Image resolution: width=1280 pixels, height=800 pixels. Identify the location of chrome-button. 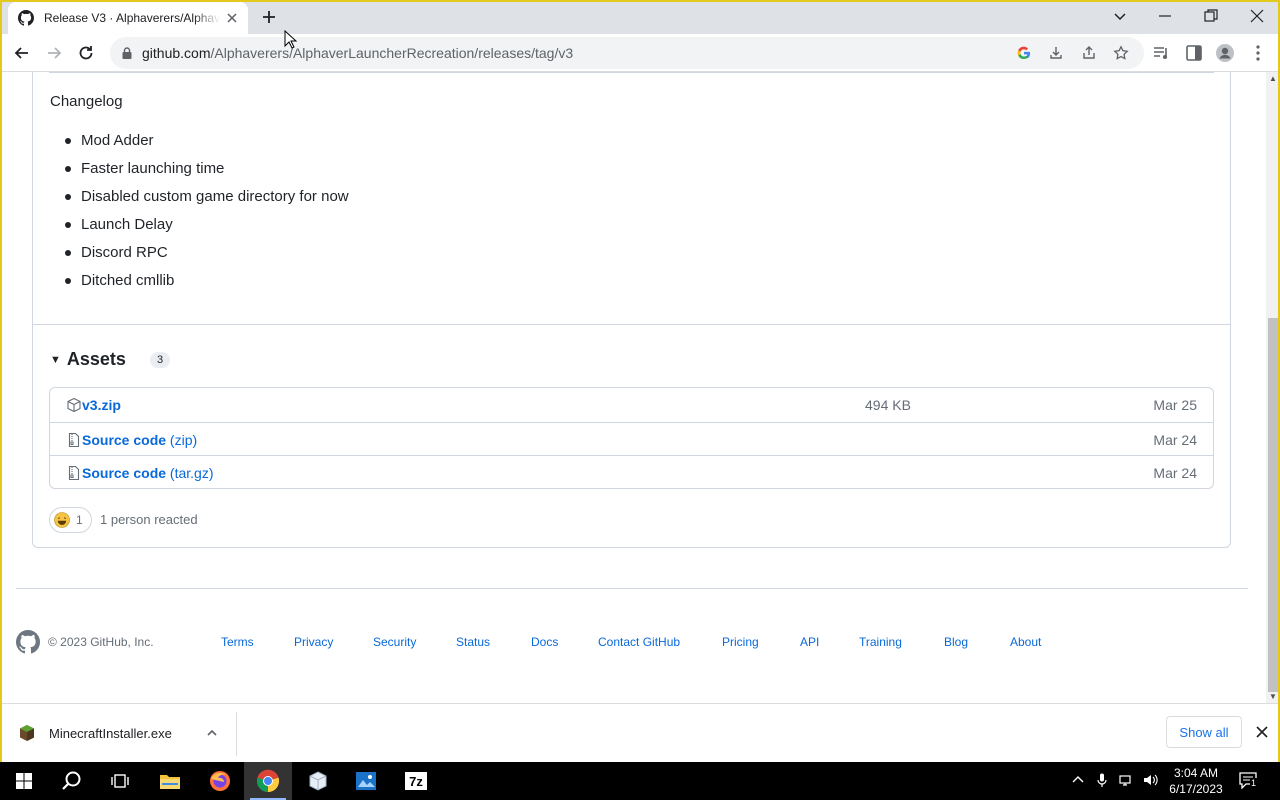
(268, 781).